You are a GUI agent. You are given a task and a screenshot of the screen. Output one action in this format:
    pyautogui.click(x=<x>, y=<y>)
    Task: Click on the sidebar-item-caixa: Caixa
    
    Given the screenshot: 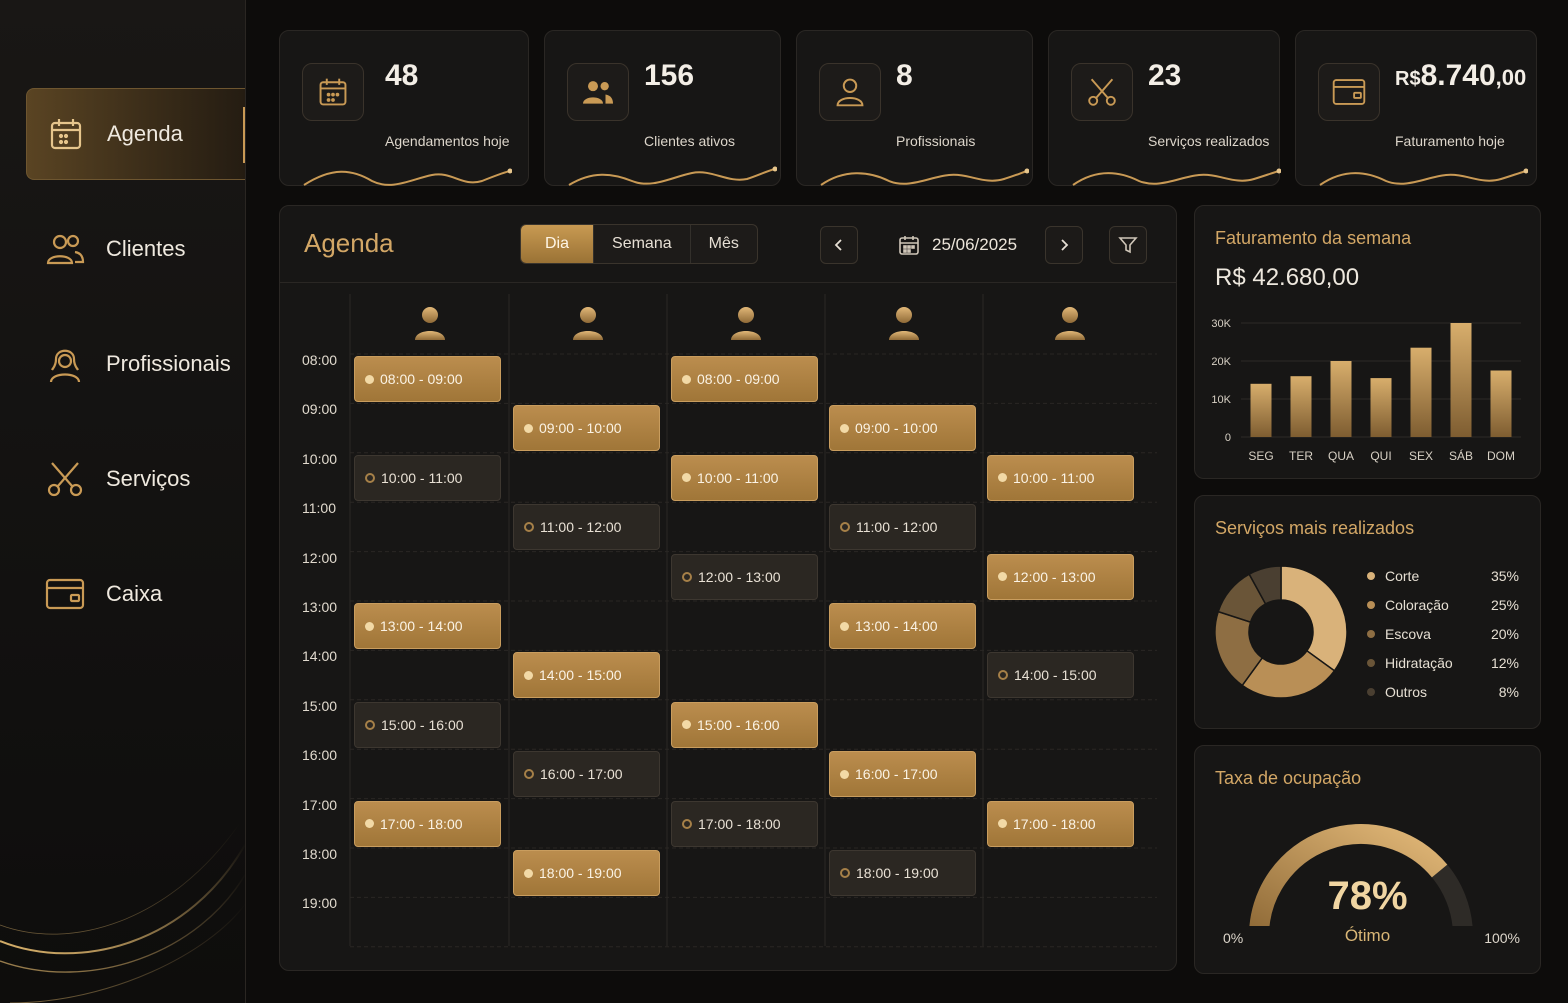 What is the action you would take?
    pyautogui.click(x=135, y=594)
    